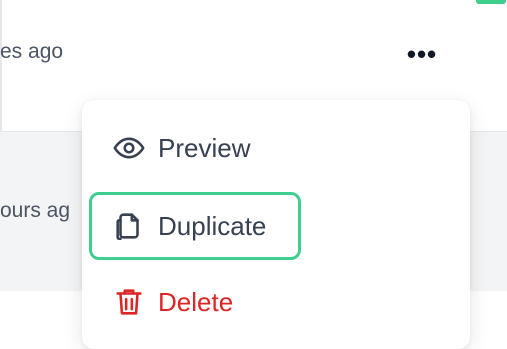 Image resolution: width=507 pixels, height=349 pixels. I want to click on menu-item-delete: Delete, so click(198, 302).